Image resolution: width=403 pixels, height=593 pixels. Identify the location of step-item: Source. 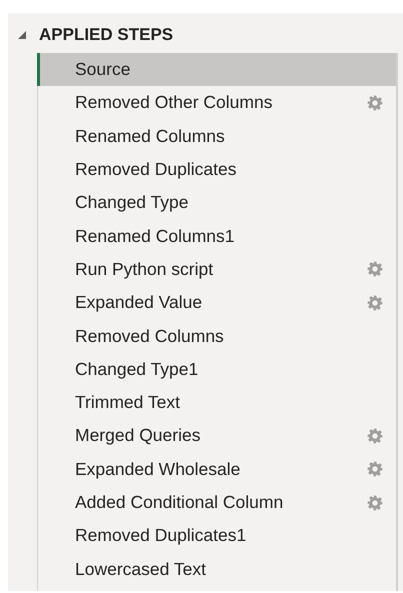
(217, 69).